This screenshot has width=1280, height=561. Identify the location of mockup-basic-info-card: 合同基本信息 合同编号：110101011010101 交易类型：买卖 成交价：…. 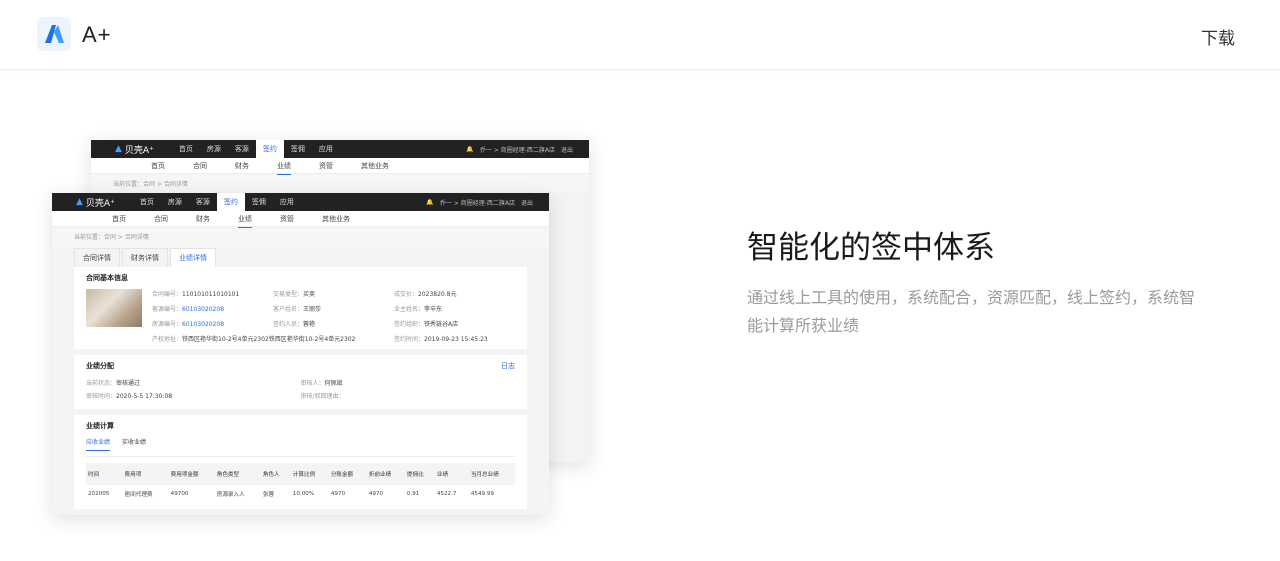
(300, 308).